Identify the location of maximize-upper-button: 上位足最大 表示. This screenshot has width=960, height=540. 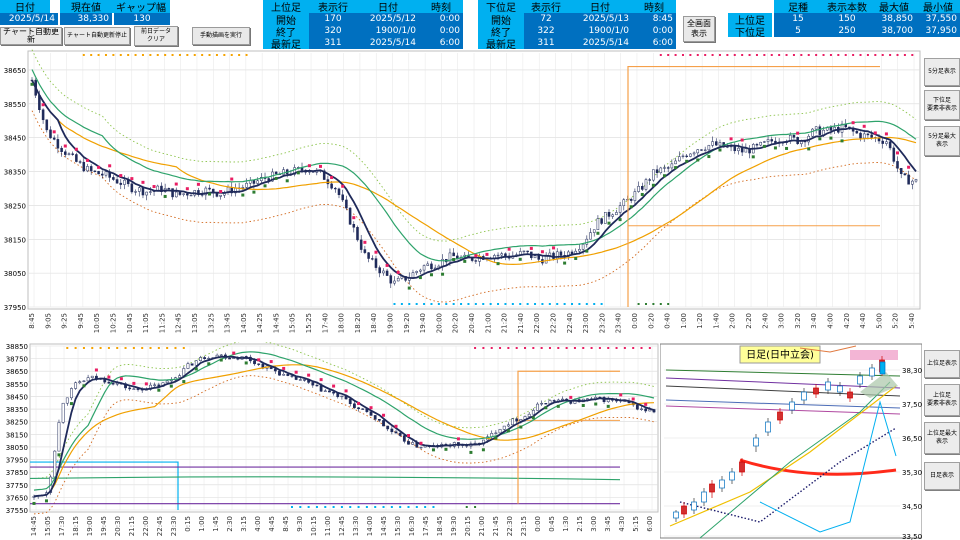
(942, 438).